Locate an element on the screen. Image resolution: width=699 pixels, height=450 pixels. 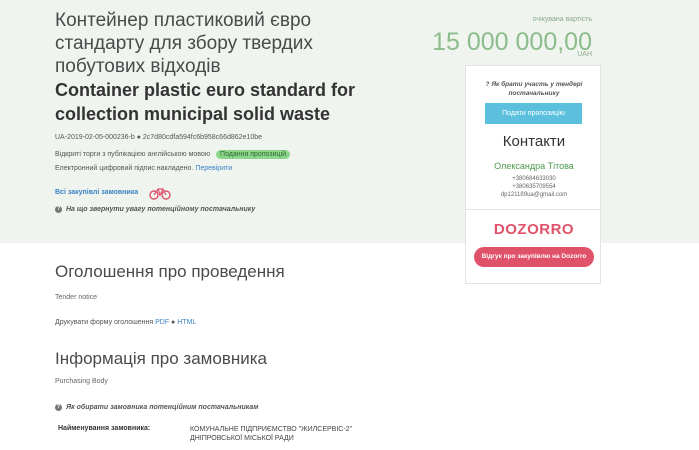
how-to-label: Як брати участь у тендері постачальнику is located at coordinates (537, 89).